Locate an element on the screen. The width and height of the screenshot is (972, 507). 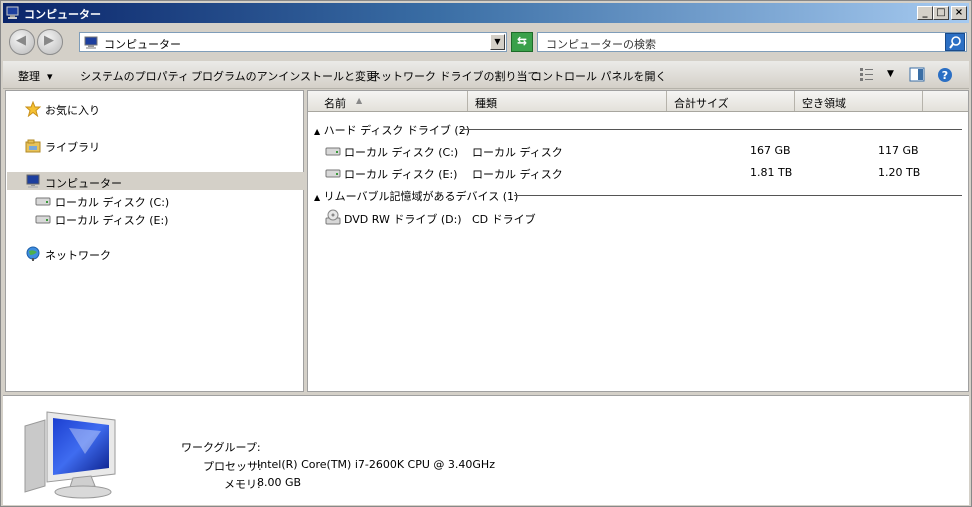
drive-row-e: ローカル ディスク (E:) ローカル ディスク 1.81 TB 1.20 TB is located at coordinates (639, 173).